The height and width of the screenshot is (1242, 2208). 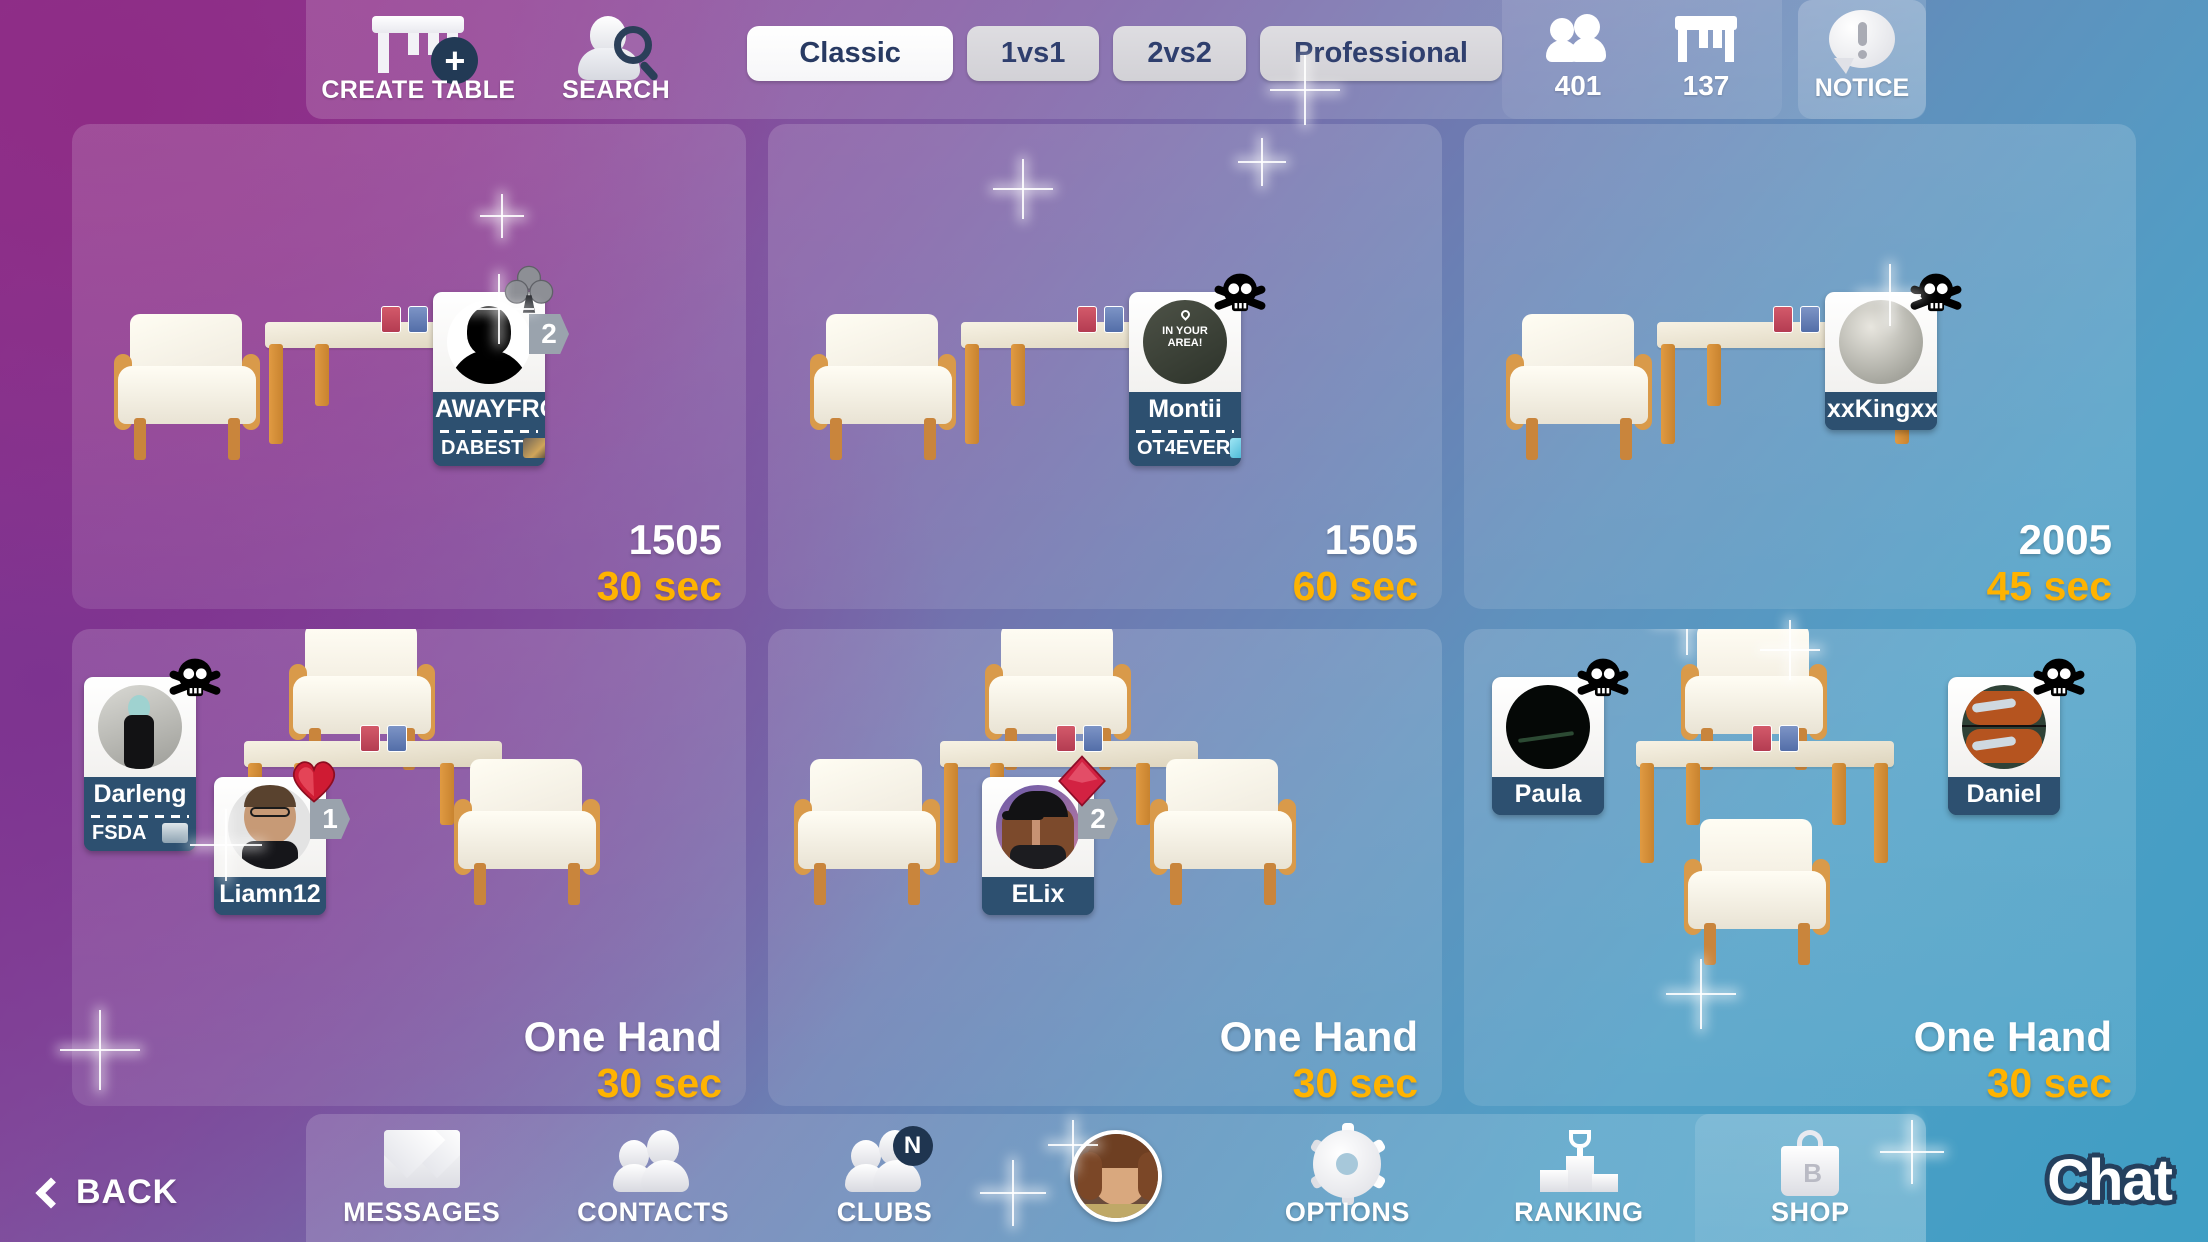 I want to click on nav-shop: B SHOP, so click(x=1810, y=1178).